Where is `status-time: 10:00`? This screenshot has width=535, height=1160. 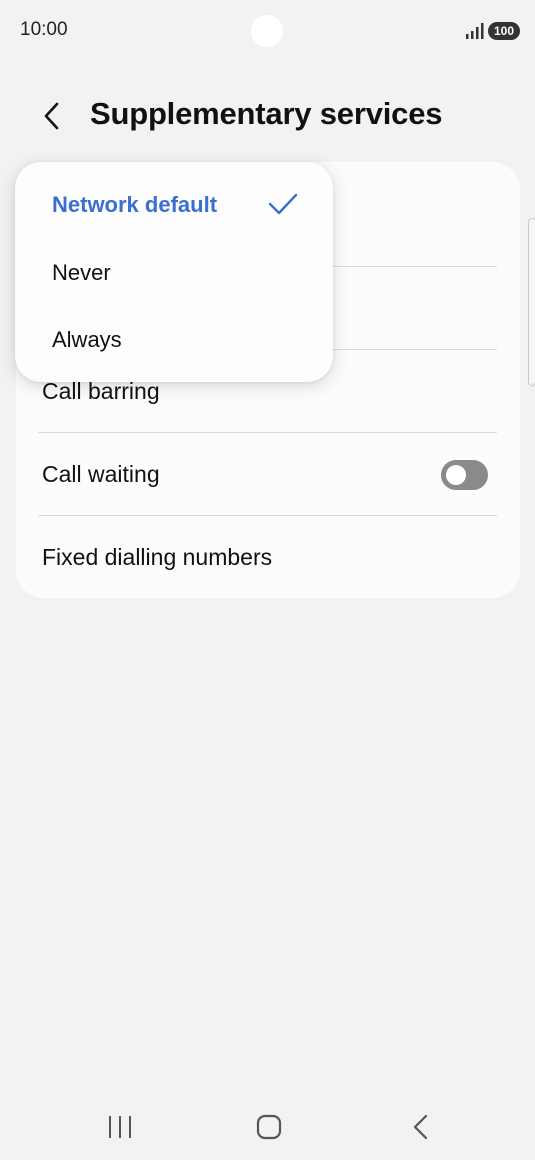
status-time: 10:00 is located at coordinates (44, 29).